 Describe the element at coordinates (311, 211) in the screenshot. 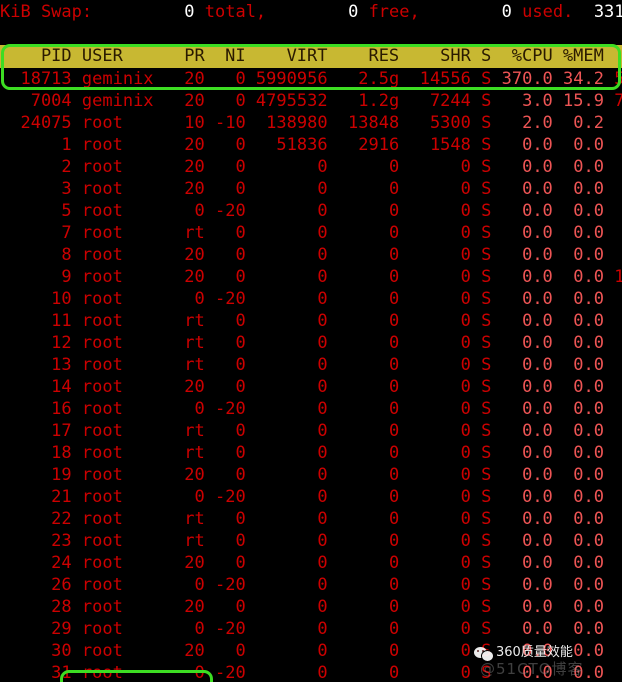

I see `table-row: 5 root 0 -20 0 0 0 S 0.0 0.0 0:` at that location.